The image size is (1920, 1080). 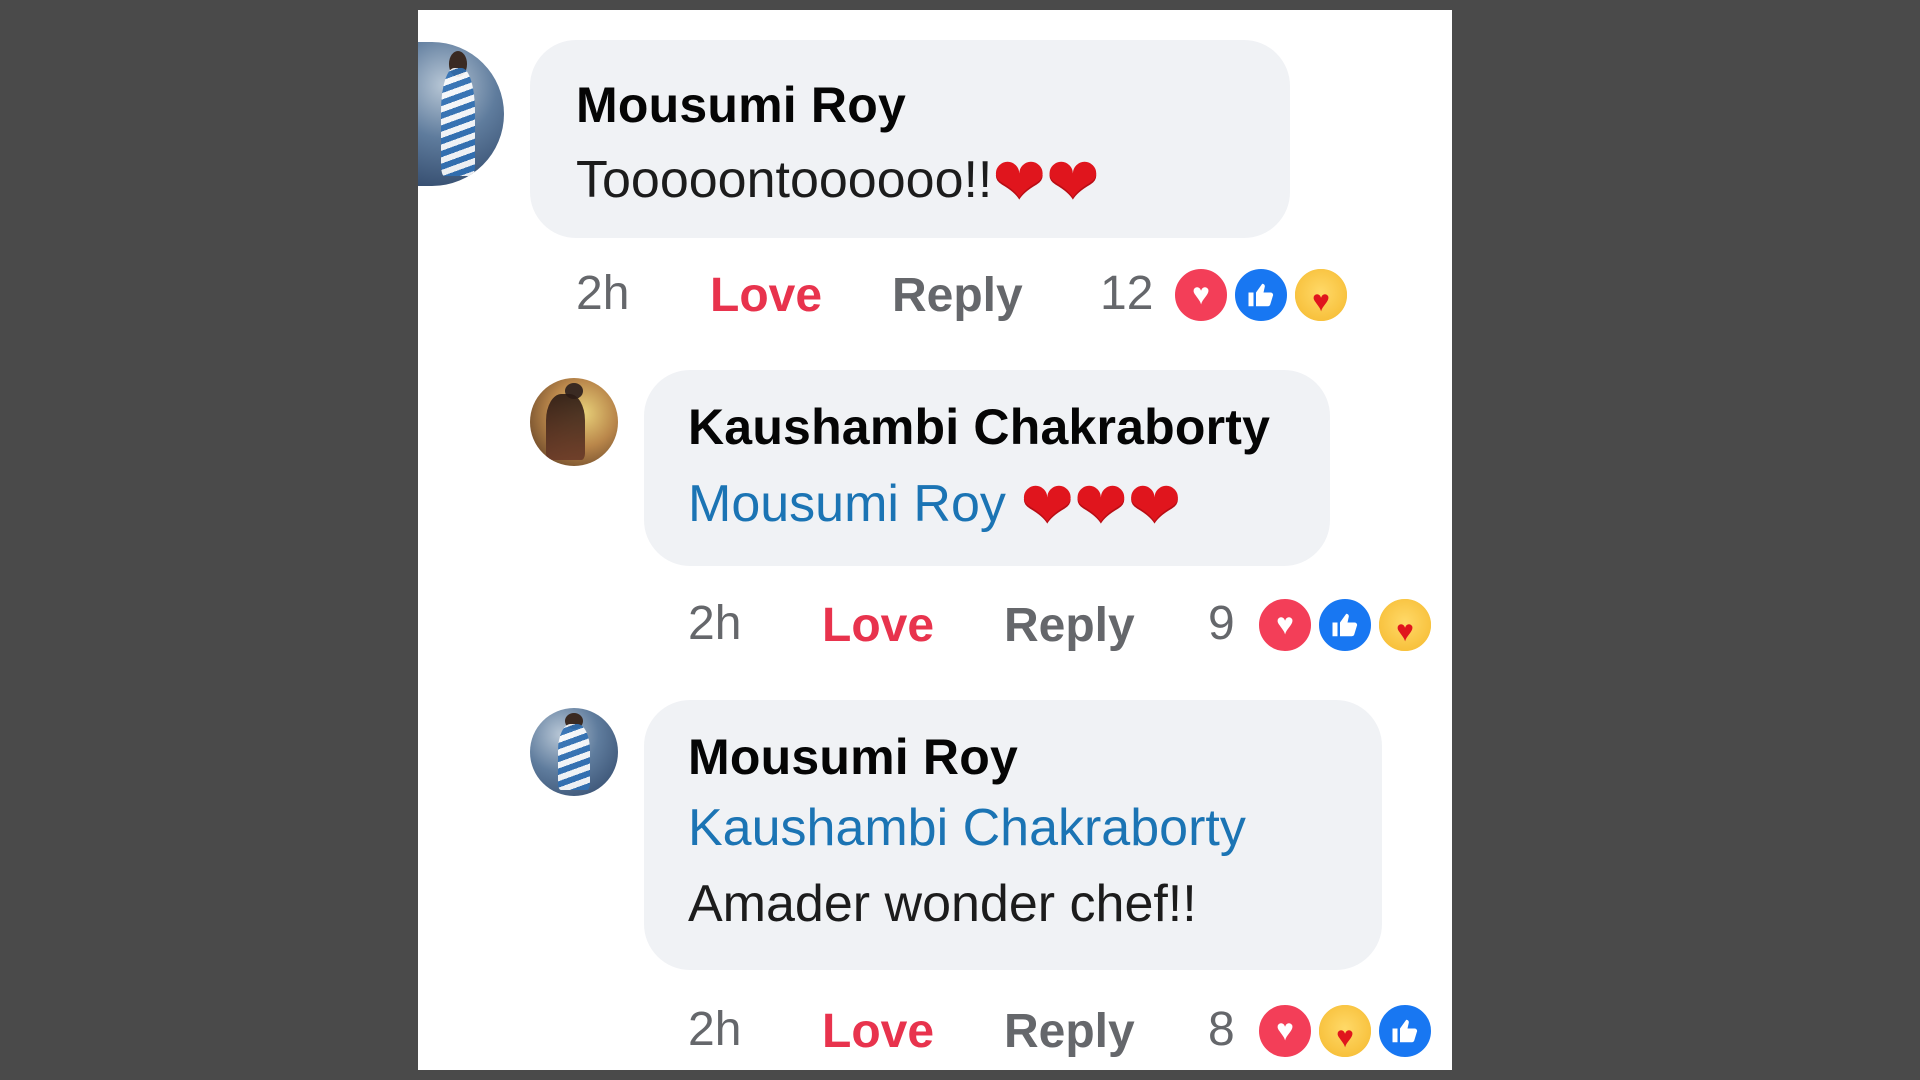 I want to click on comment-actions: 2h Love Reply 12 ♥ ♥, so click(x=1014, y=301).